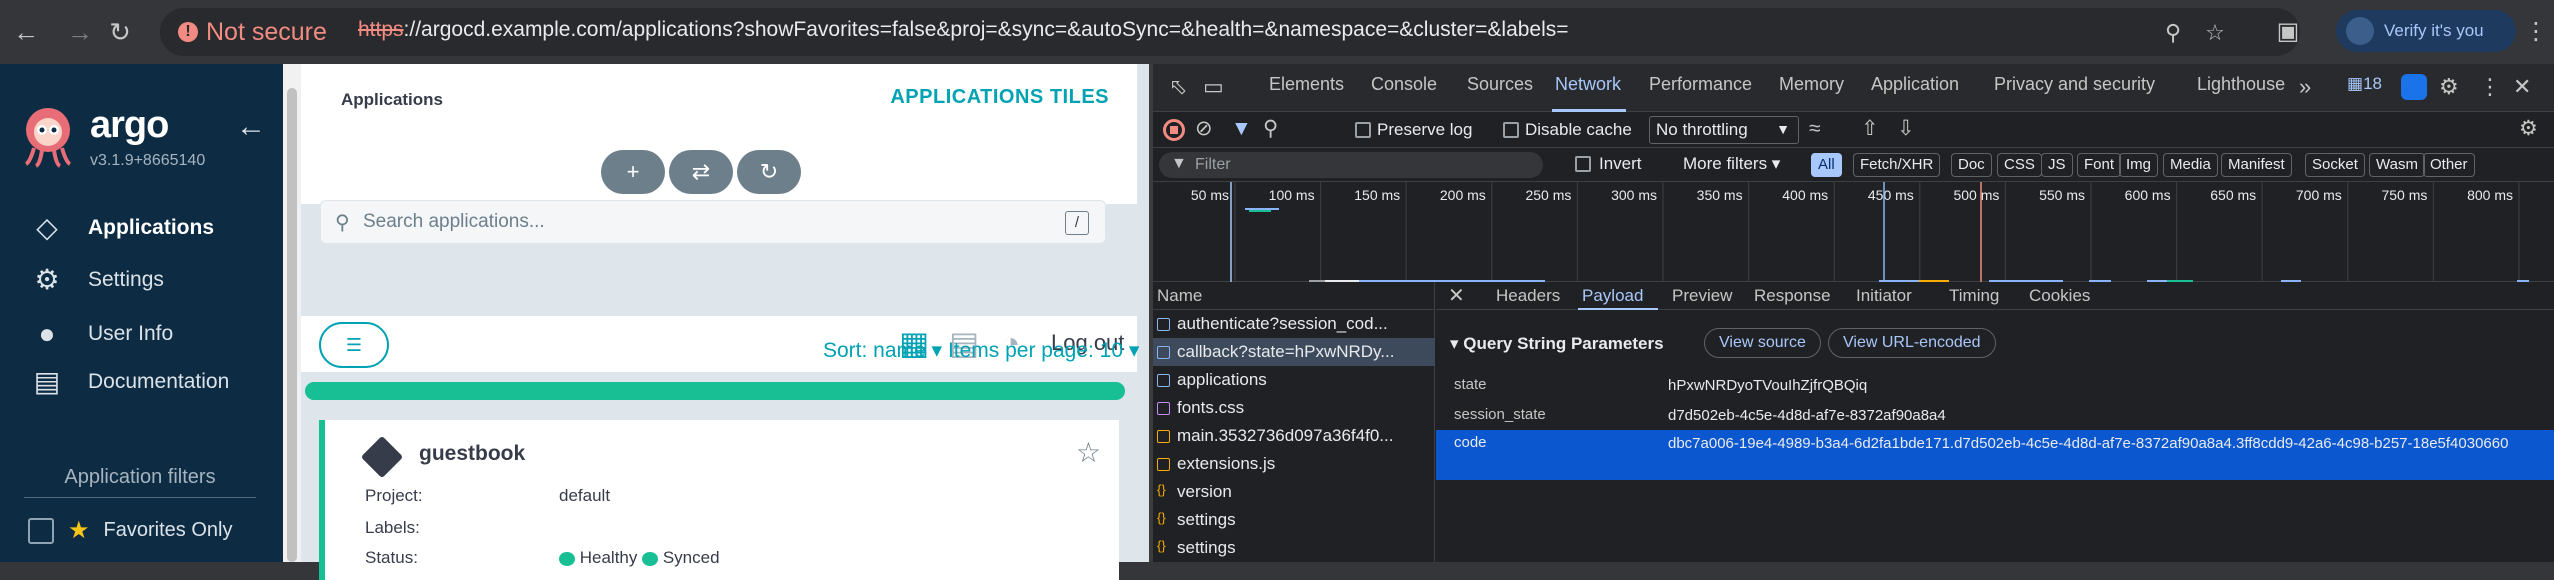 This screenshot has width=2554, height=580. Describe the element at coordinates (2397, 165) in the screenshot. I see `type-filter-wasm: Wasm` at that location.